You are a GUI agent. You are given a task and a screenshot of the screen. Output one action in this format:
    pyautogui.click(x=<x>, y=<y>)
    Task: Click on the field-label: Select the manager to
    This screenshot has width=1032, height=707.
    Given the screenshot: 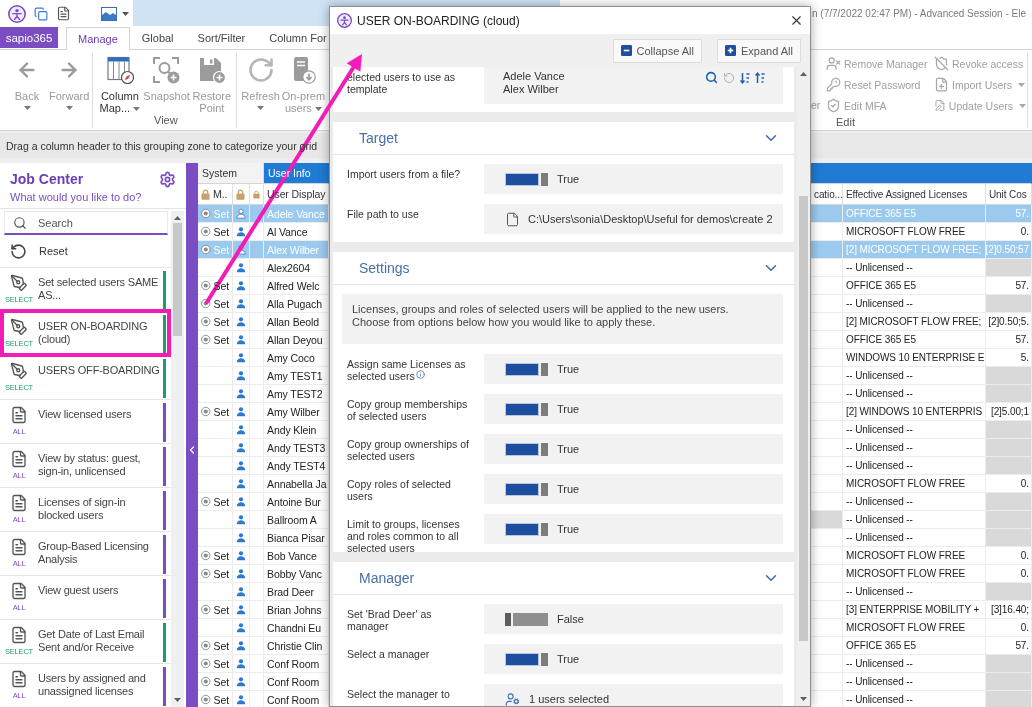 What is the action you would take?
    pyautogui.click(x=398, y=694)
    